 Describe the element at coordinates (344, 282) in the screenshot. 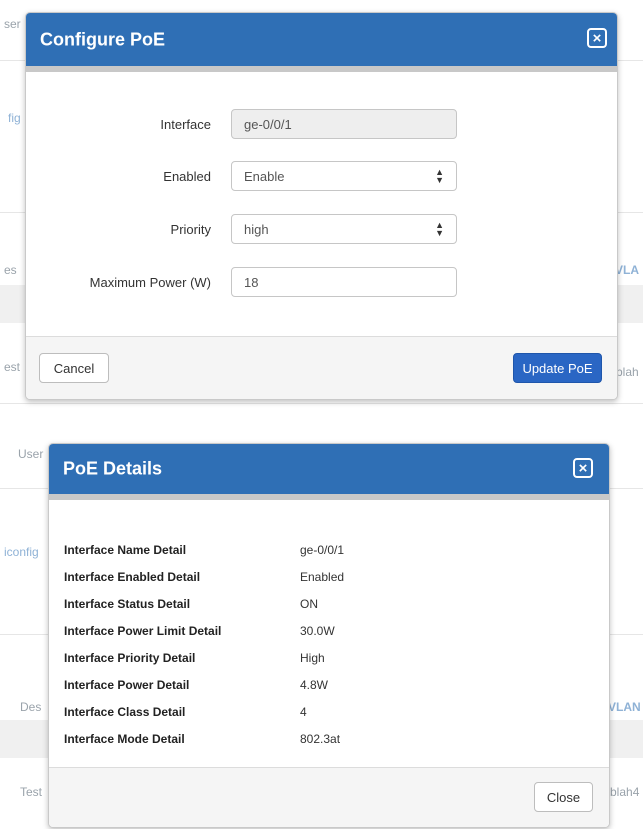

I see `max-power-input: 18` at that location.